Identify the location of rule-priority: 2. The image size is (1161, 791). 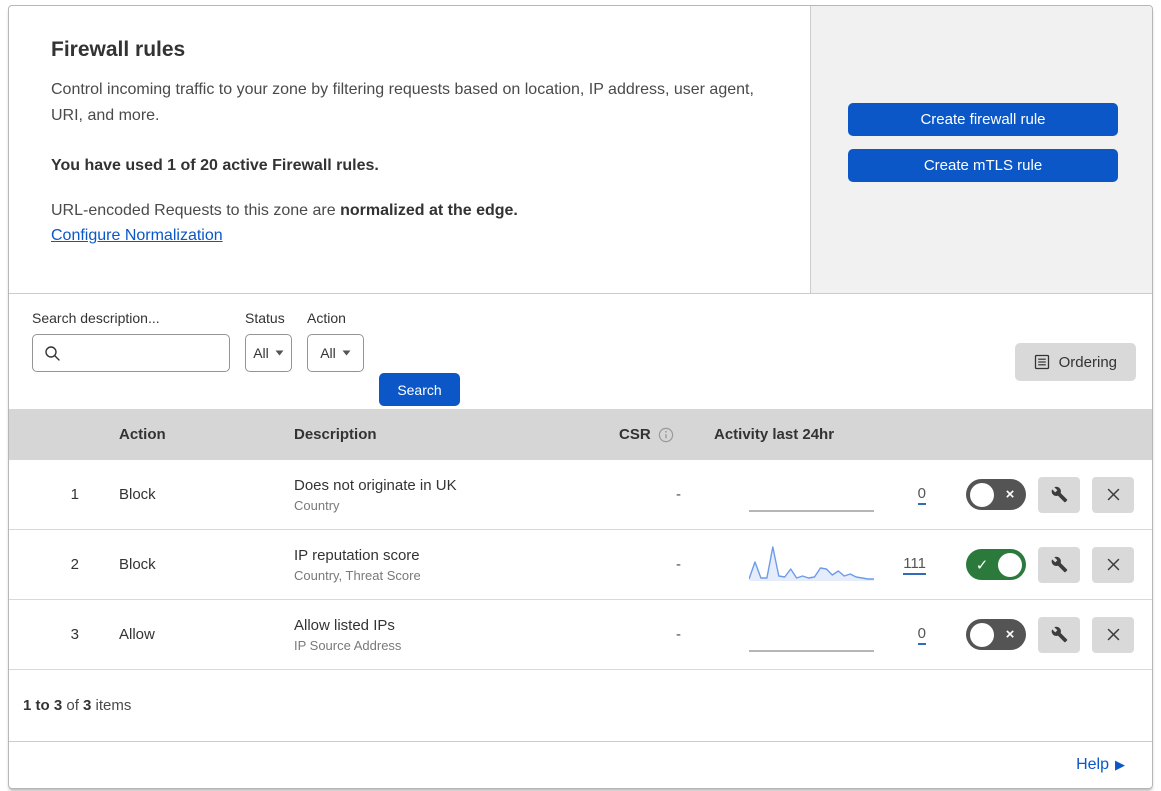
(74, 564).